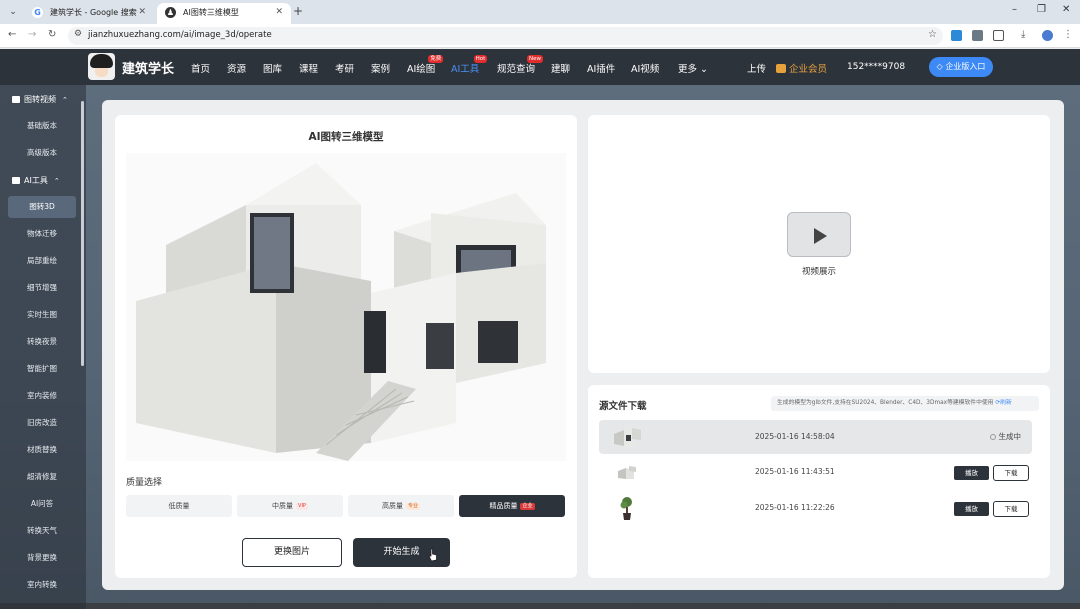 The height and width of the screenshot is (609, 1080). I want to click on sidebar-item: 细节增强, so click(42, 288).